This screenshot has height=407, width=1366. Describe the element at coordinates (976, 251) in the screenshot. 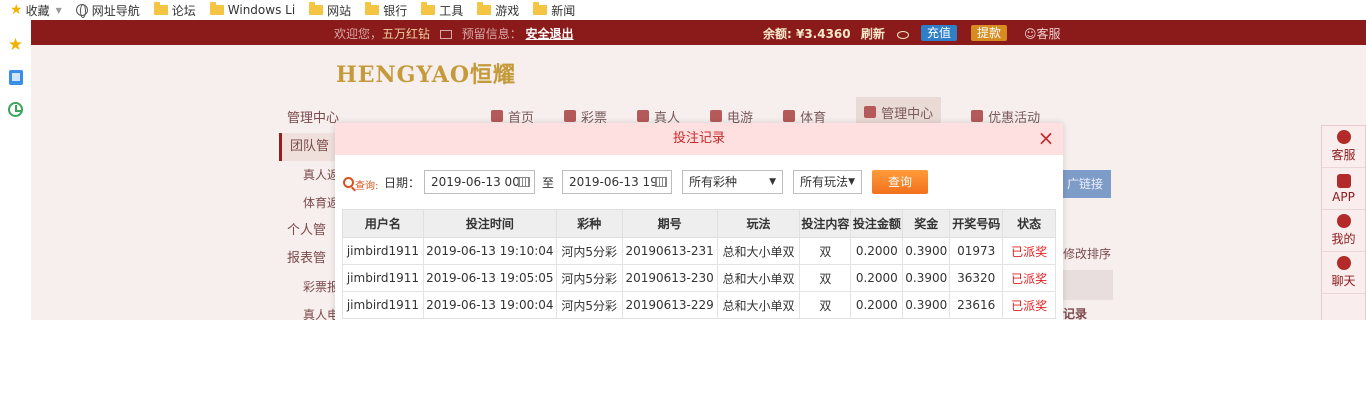

I see `cell-draw-number: 01973` at that location.